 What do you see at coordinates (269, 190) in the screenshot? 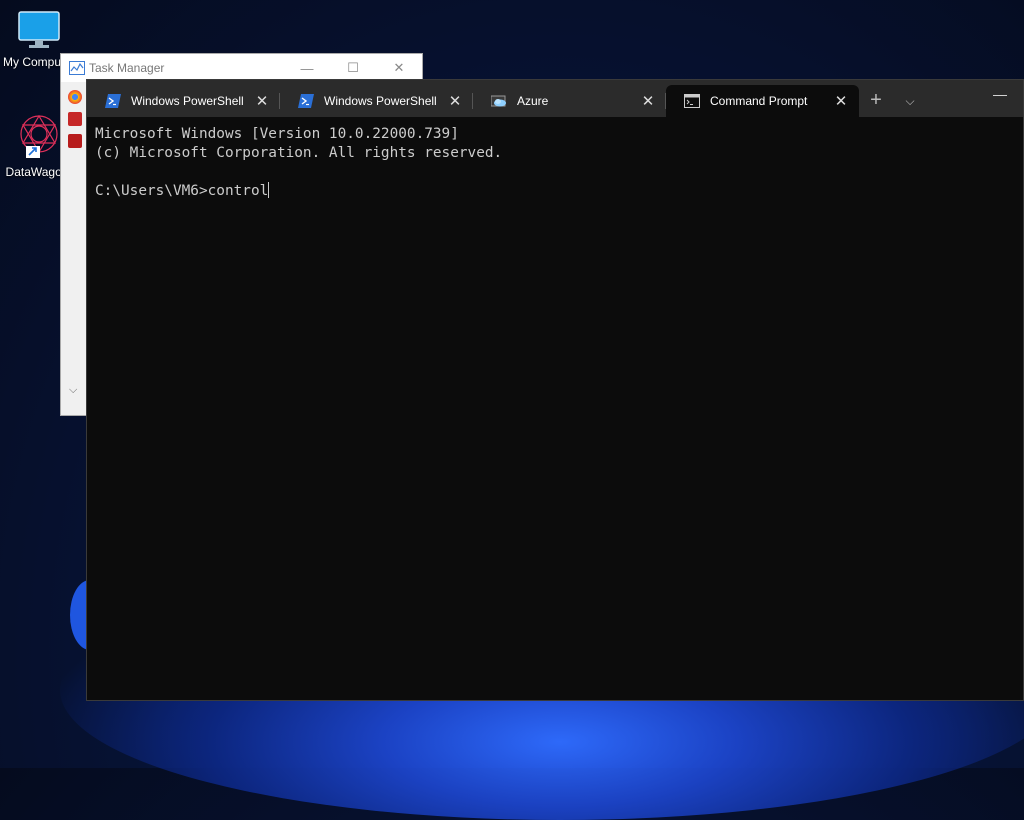
I see `text-cursor` at bounding box center [269, 190].